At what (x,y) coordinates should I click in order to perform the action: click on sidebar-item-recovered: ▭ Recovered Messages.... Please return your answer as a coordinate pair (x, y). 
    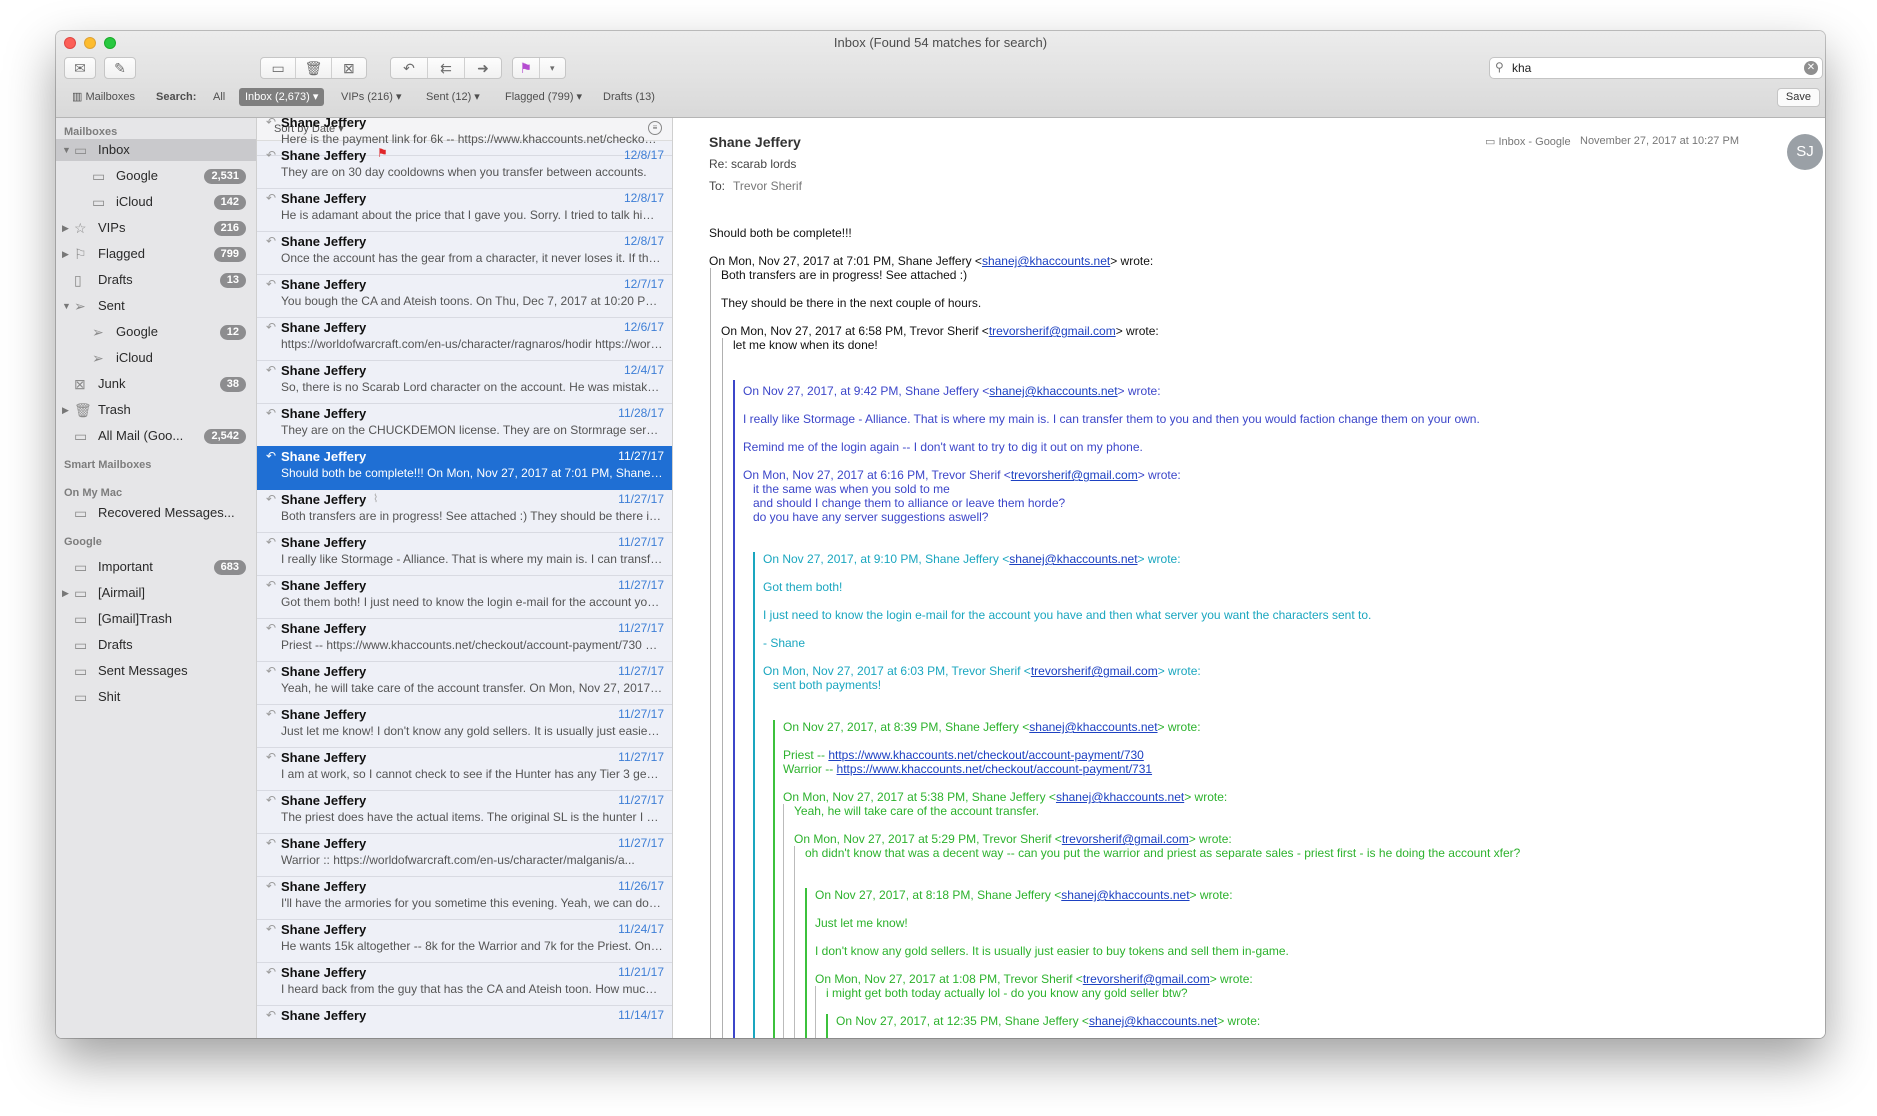
    Looking at the image, I should click on (156, 513).